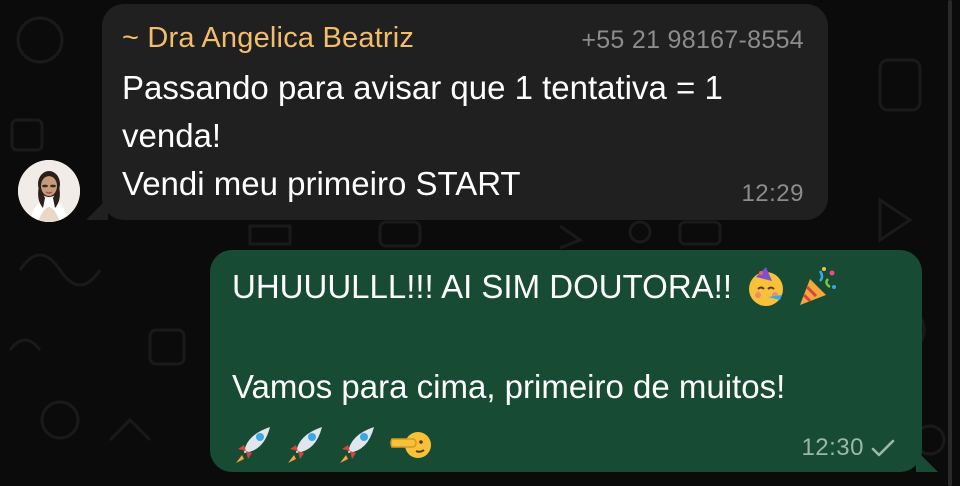 This screenshot has height=486, width=960. I want to click on scrollbar, so click(950, 243).